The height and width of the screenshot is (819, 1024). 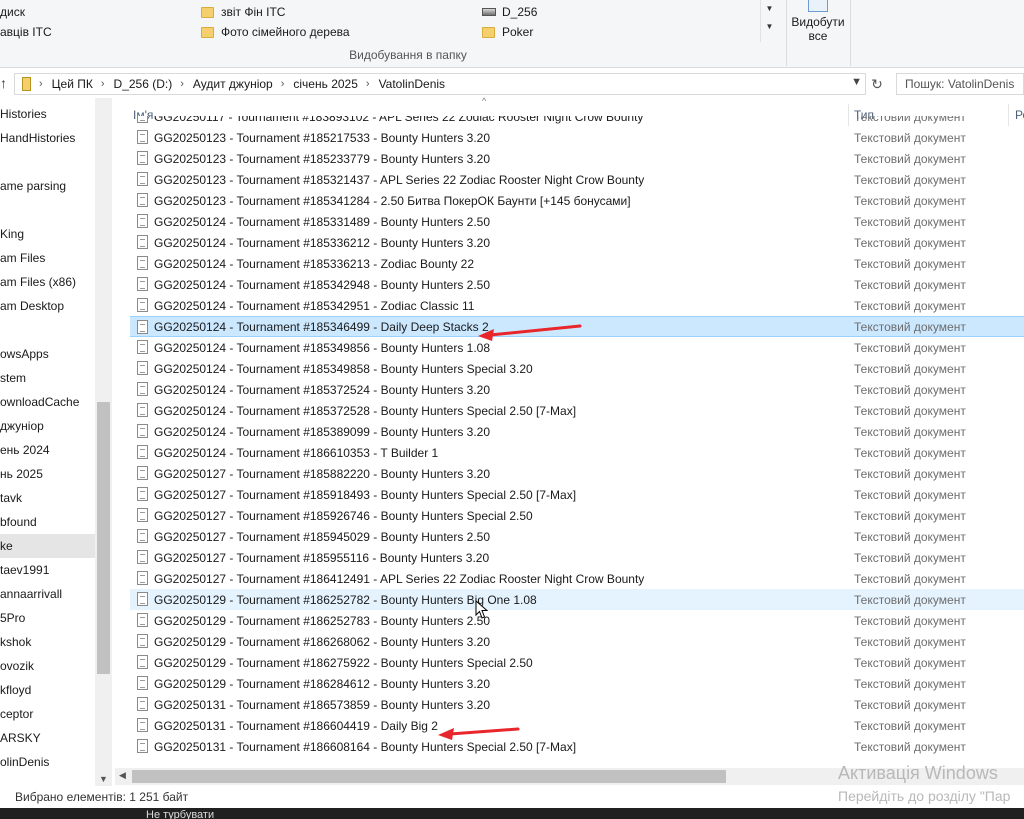 What do you see at coordinates (47, 258) in the screenshot?
I see `nav-item: am Files` at bounding box center [47, 258].